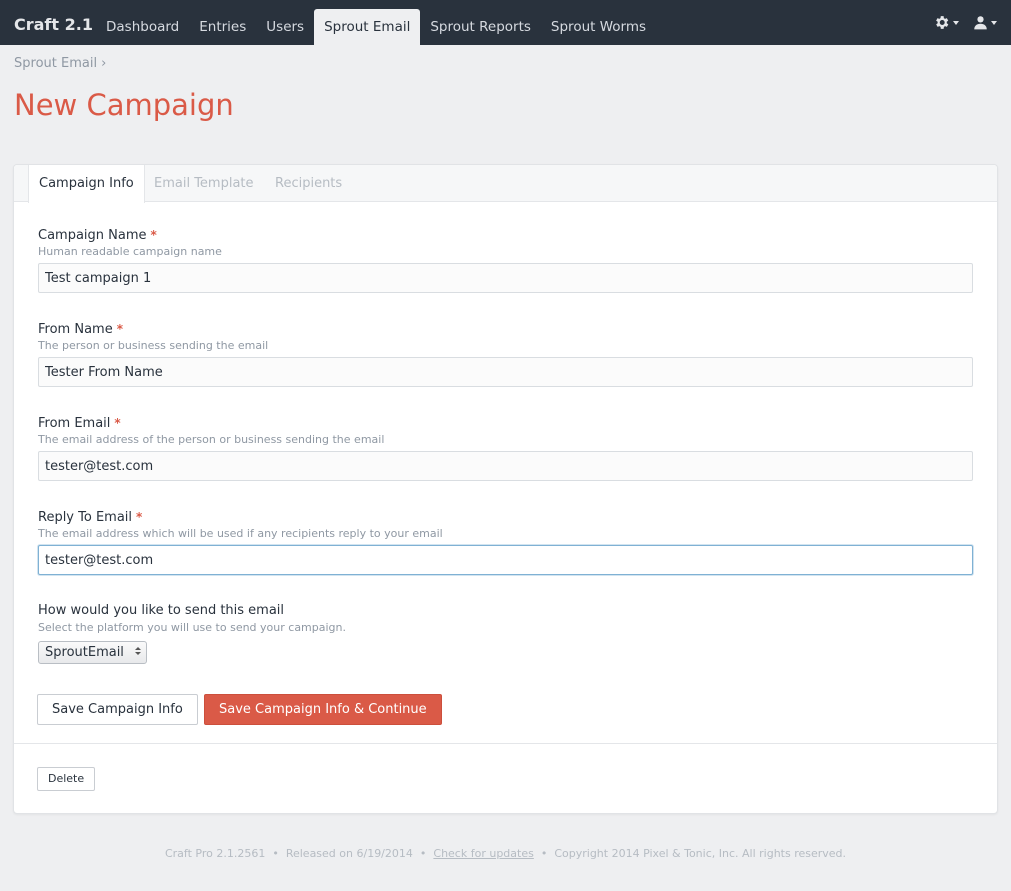  Describe the element at coordinates (75, 329) in the screenshot. I see `from-name-label: From Name` at that location.